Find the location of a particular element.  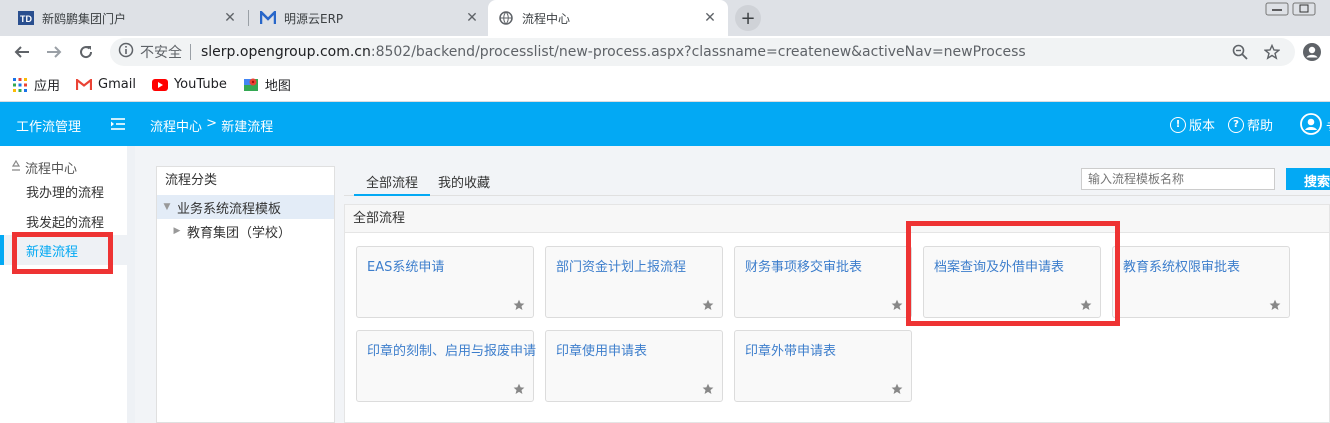

tab-all-processes: 全部流程 is located at coordinates (392, 184).